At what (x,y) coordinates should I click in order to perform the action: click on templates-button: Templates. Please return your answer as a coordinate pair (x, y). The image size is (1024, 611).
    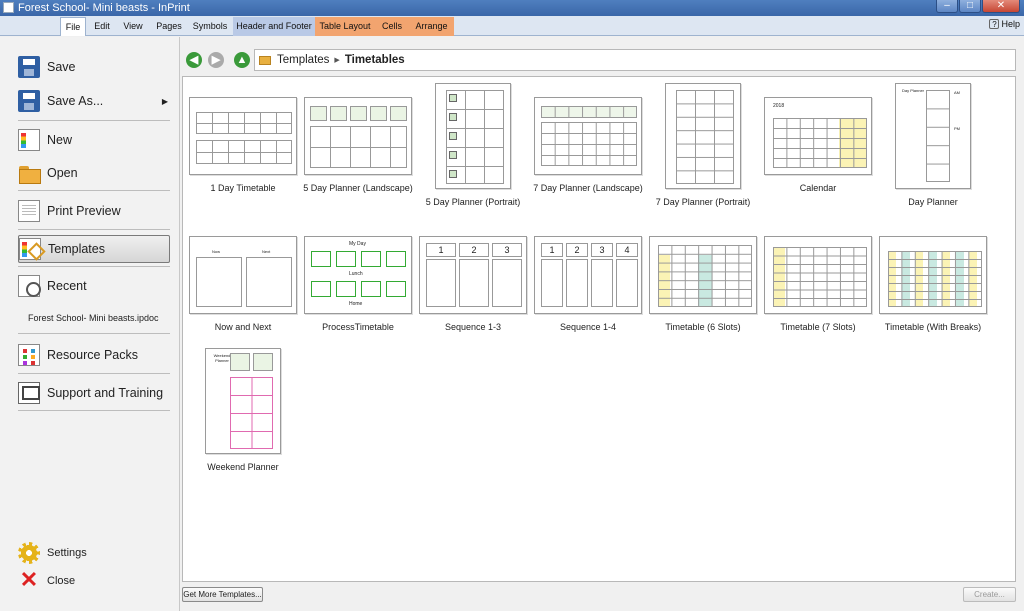
    Looking at the image, I should click on (94, 249).